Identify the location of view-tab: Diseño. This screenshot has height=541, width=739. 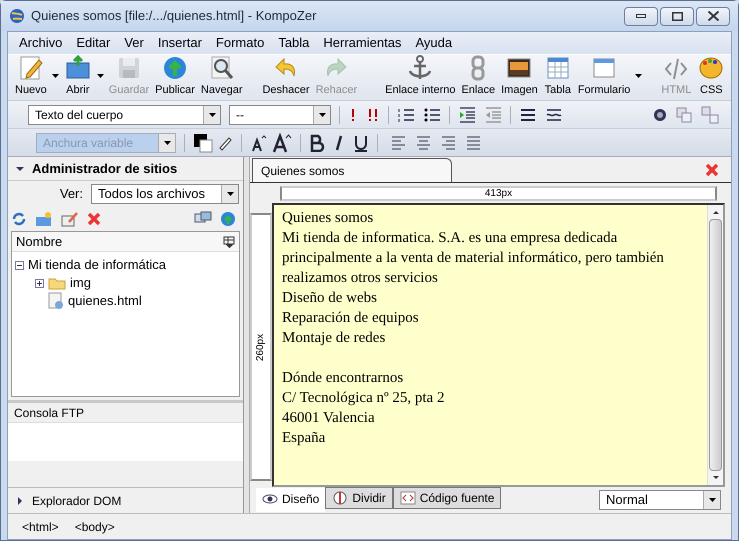
(291, 500).